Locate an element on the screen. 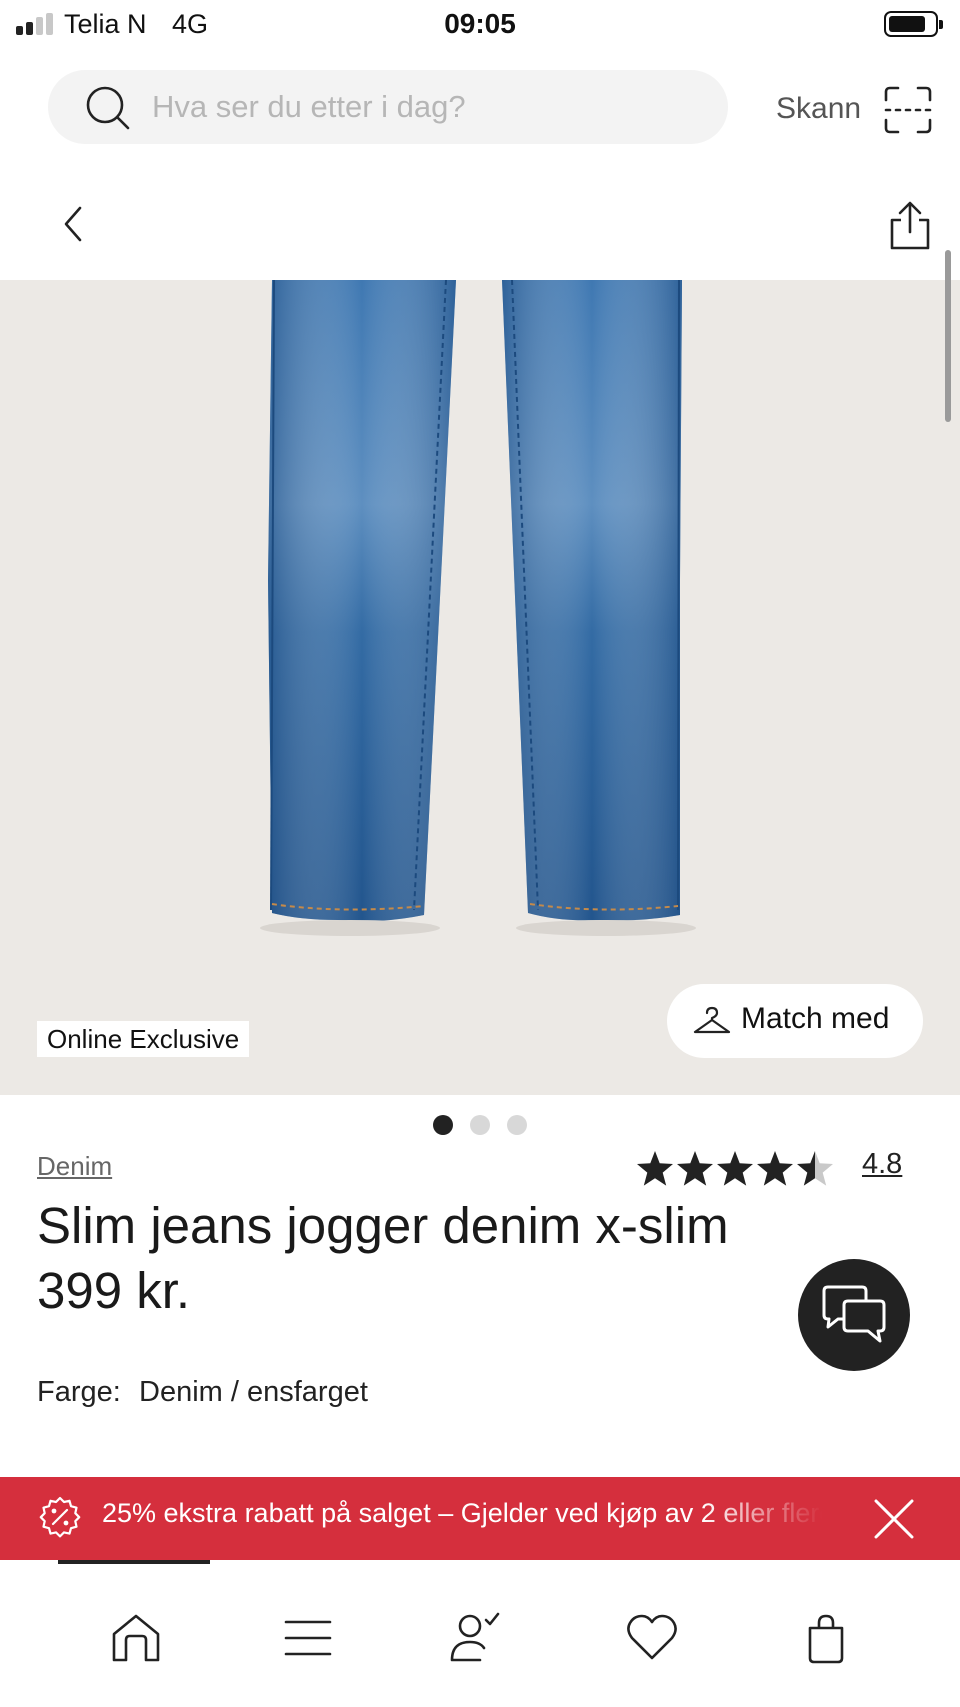  menu-icon is located at coordinates (308, 1638).